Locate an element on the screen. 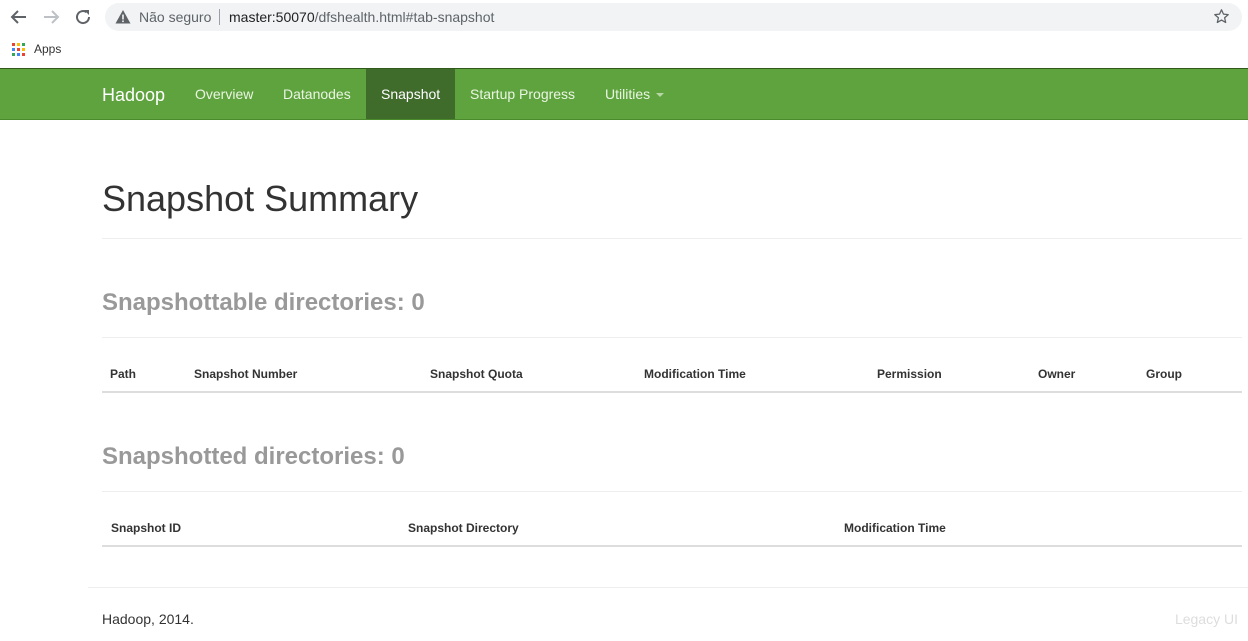  security-label: Não seguro is located at coordinates (175, 17).